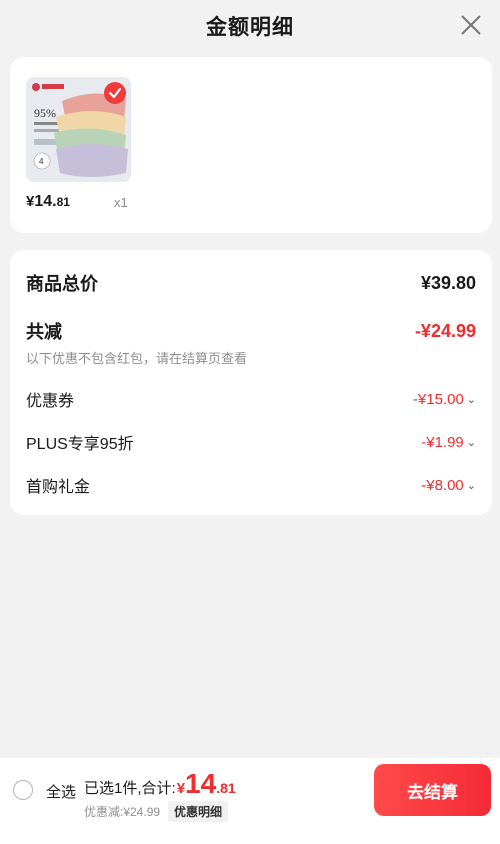 The image size is (500, 844). Describe the element at coordinates (445, 330) in the screenshot. I see `reduce-value: -¥24.99` at that location.